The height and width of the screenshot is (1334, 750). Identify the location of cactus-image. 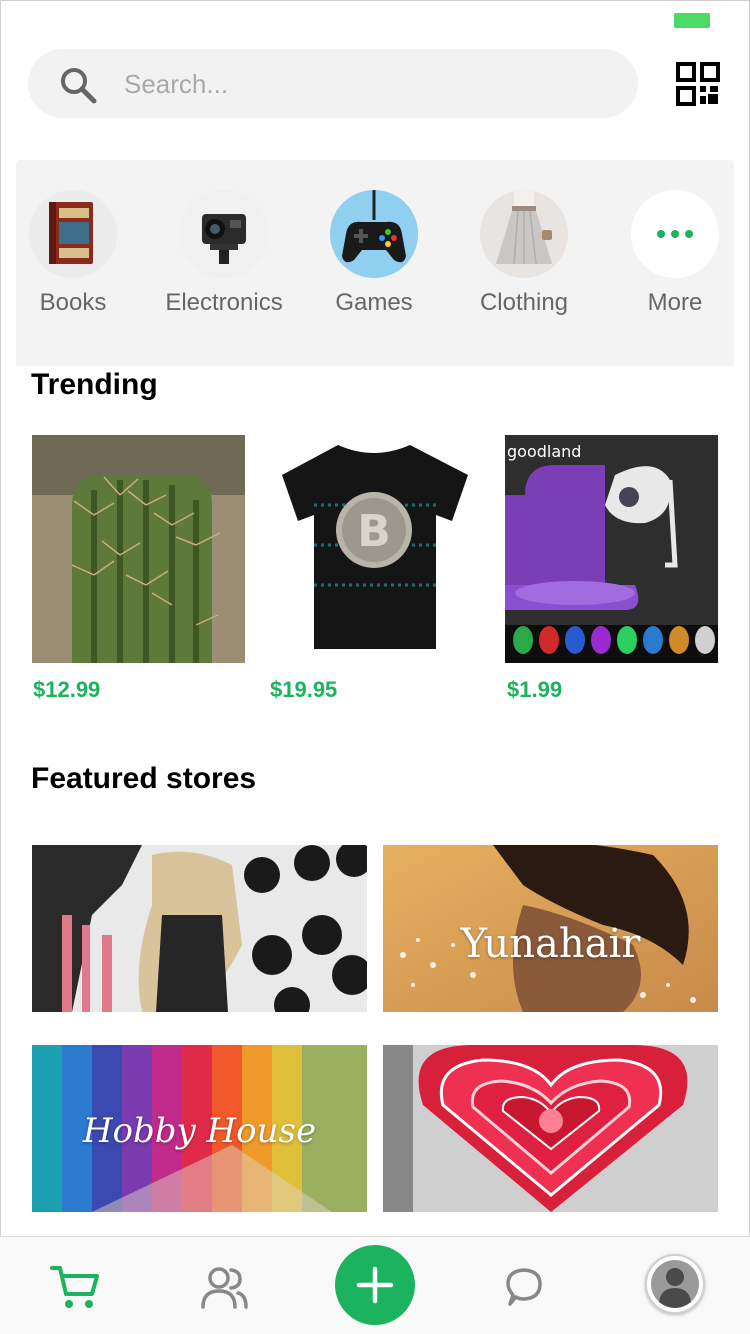
(138, 549).